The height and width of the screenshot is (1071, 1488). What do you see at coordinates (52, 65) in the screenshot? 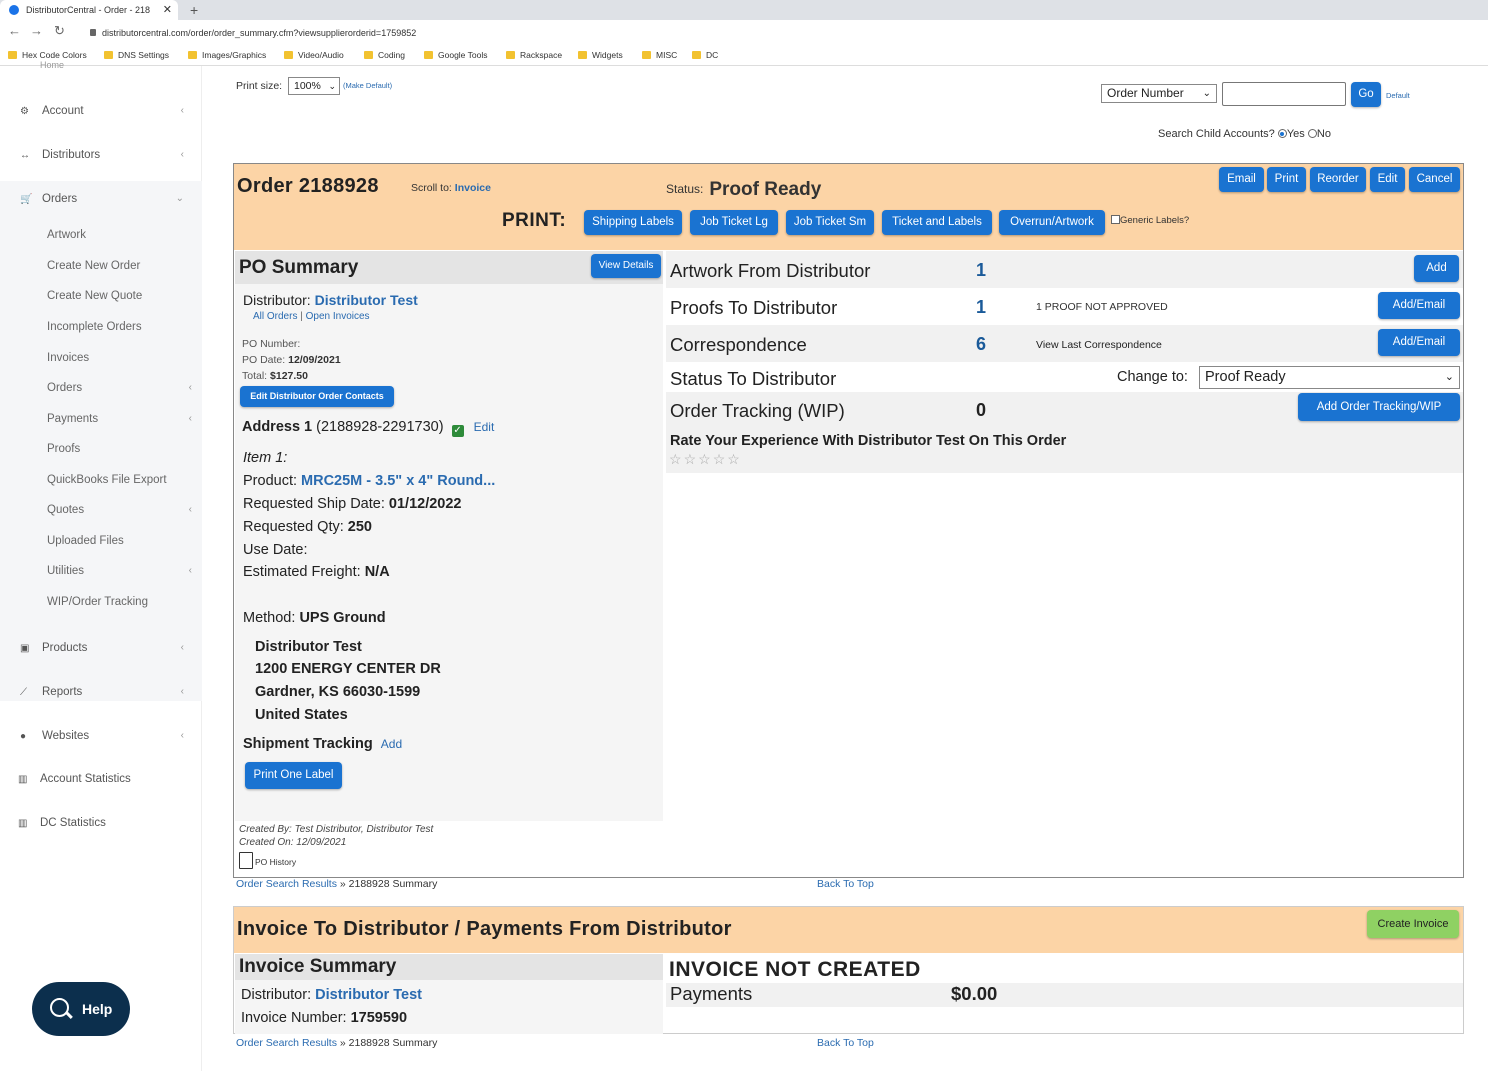
I see `sidebar-item-home-partial: Home` at bounding box center [52, 65].